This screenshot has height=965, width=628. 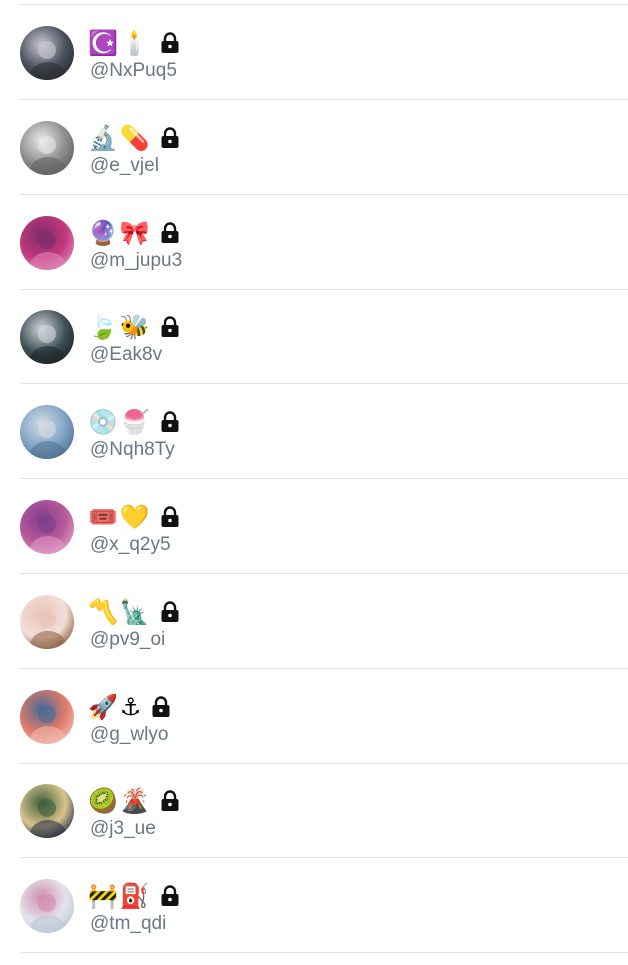 What do you see at coordinates (133, 70) in the screenshot?
I see `username-handle: @NxPuq5` at bounding box center [133, 70].